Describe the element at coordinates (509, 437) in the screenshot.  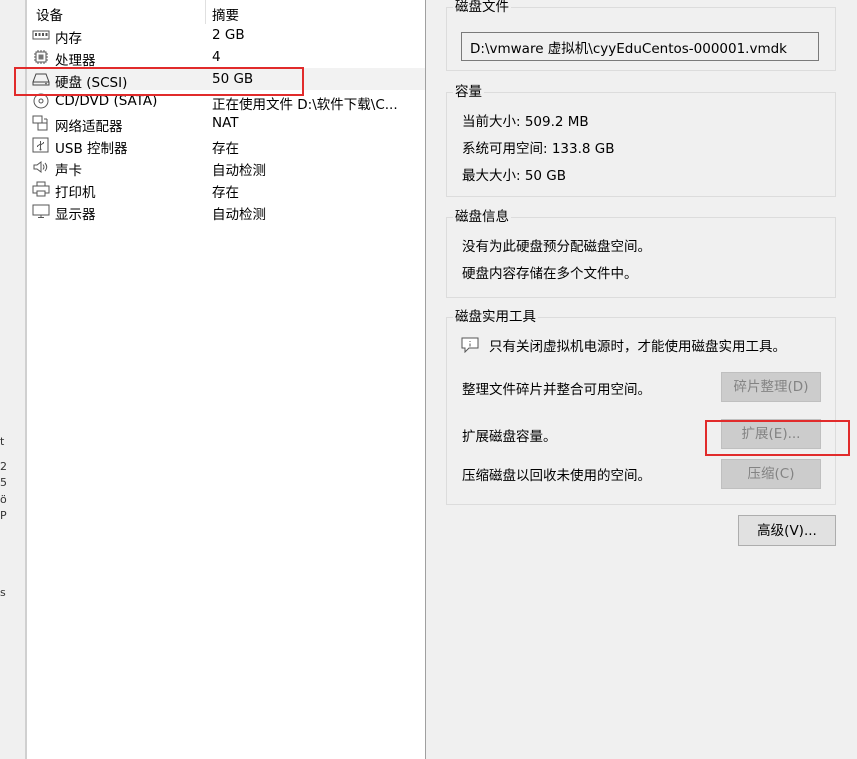
I see `expand-description: 扩展磁盘容量。` at that location.